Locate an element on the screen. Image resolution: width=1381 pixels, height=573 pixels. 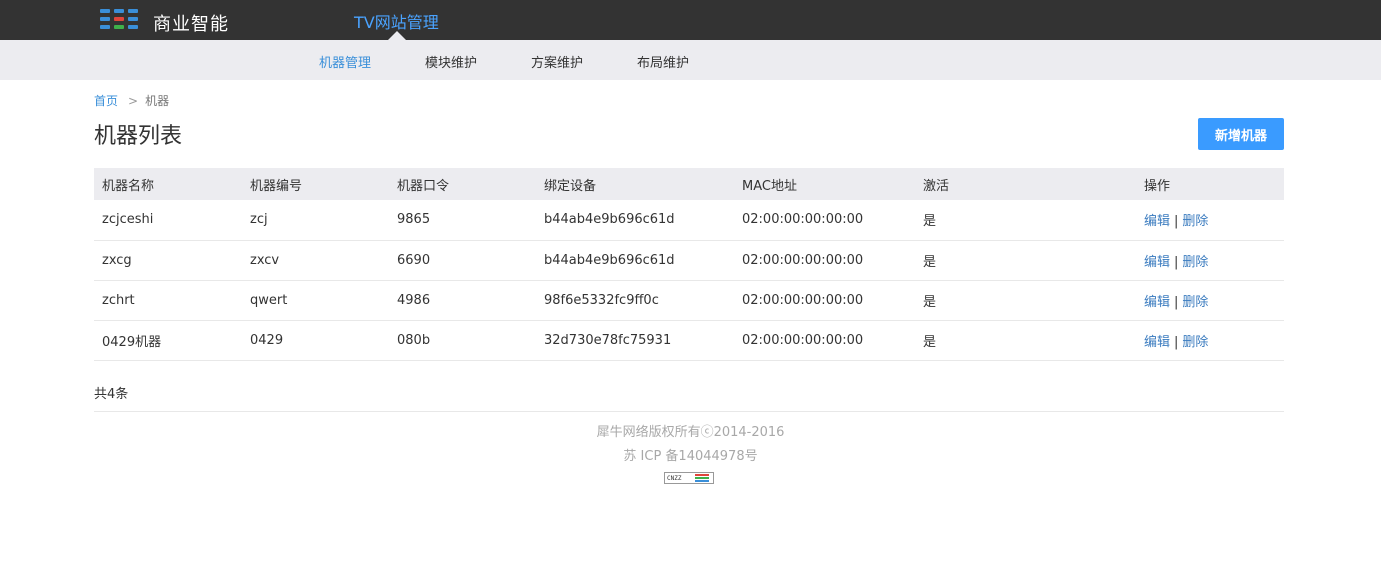
top-bar: 商业智能 TV网站管理 is located at coordinates (690, 20).